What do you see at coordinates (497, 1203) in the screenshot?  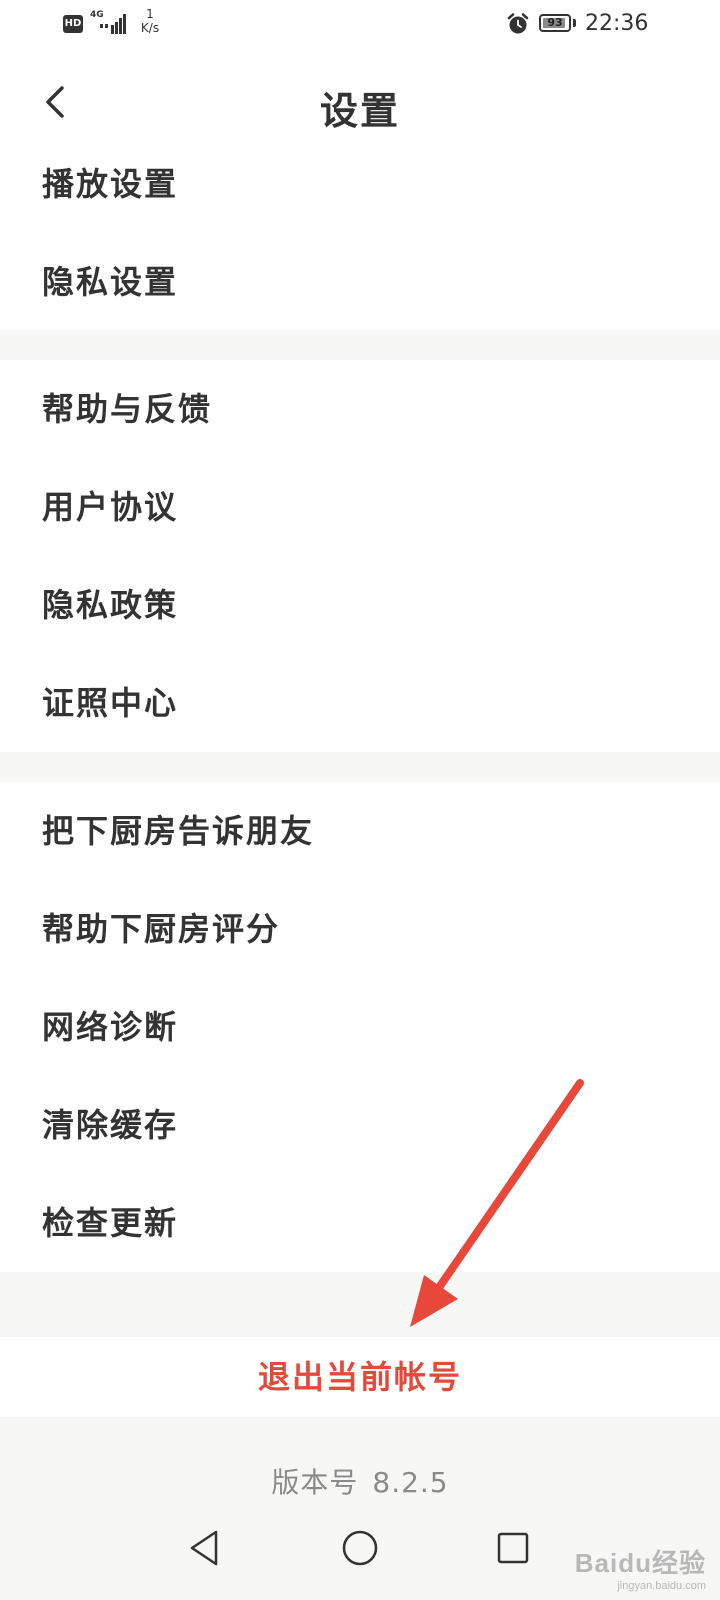 I see `red-arrow-annotation` at bounding box center [497, 1203].